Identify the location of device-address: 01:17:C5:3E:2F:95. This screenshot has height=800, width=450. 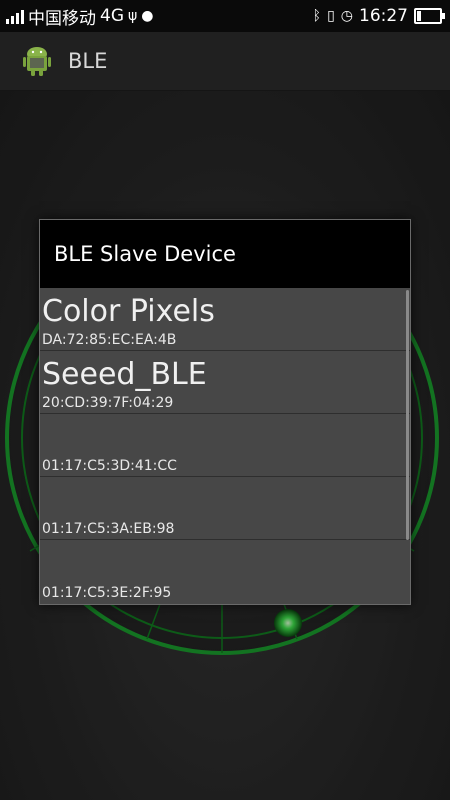
(107, 593).